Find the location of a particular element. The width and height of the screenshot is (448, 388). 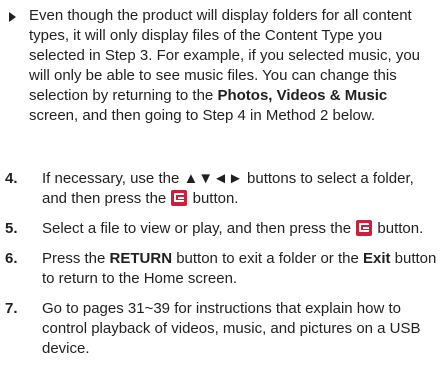

step-6-text-a: Press the is located at coordinates (76, 258).